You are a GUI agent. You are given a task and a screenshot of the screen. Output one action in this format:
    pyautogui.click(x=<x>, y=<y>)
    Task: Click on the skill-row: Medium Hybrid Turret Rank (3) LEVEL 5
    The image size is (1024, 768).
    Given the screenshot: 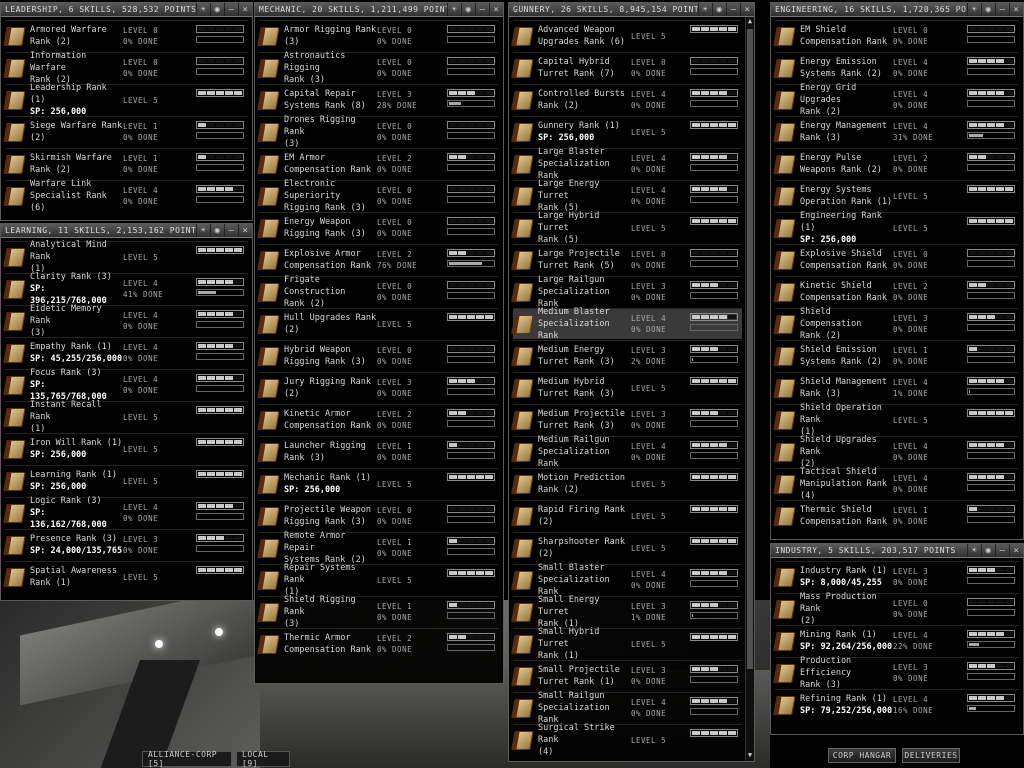 What is the action you would take?
    pyautogui.click(x=626, y=387)
    